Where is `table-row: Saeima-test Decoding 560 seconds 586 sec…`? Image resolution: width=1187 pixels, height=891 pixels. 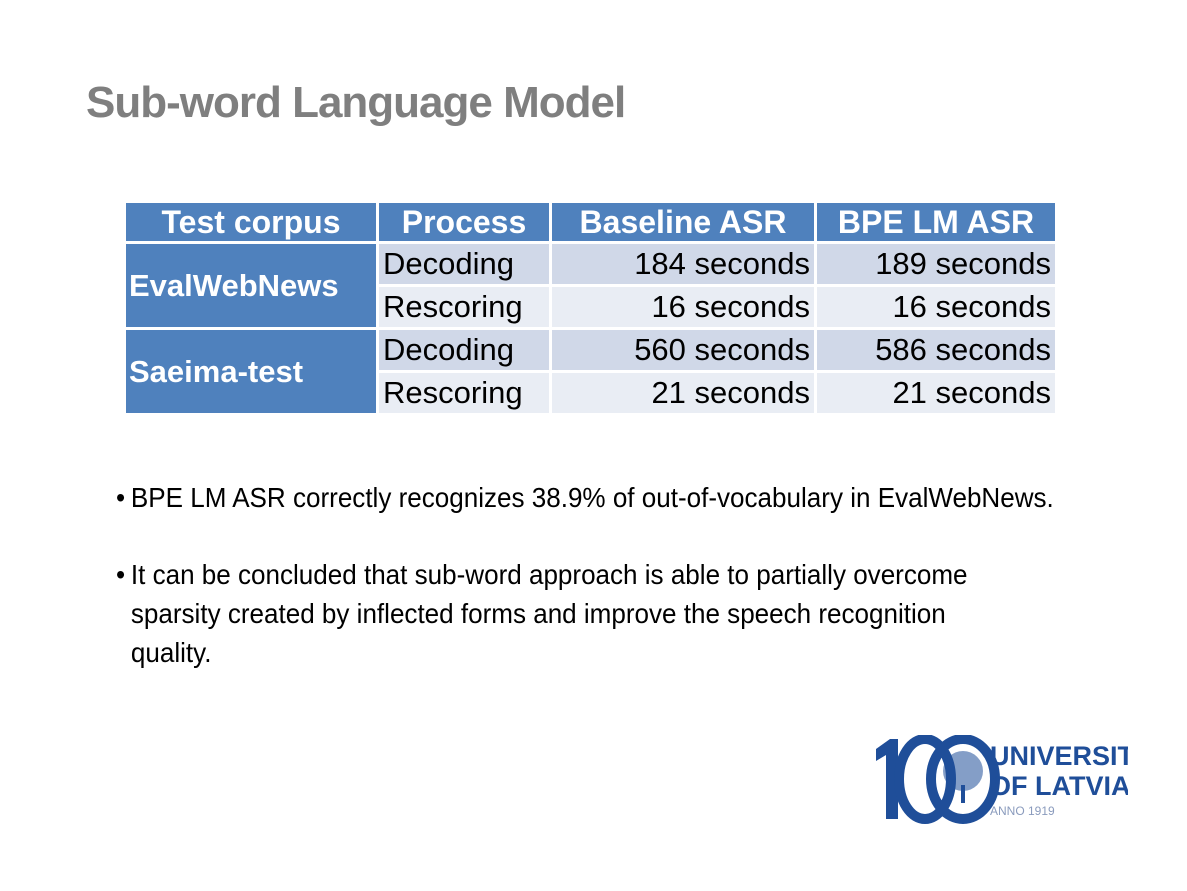 table-row: Saeima-test Decoding 560 seconds 586 sec… is located at coordinates (590, 371).